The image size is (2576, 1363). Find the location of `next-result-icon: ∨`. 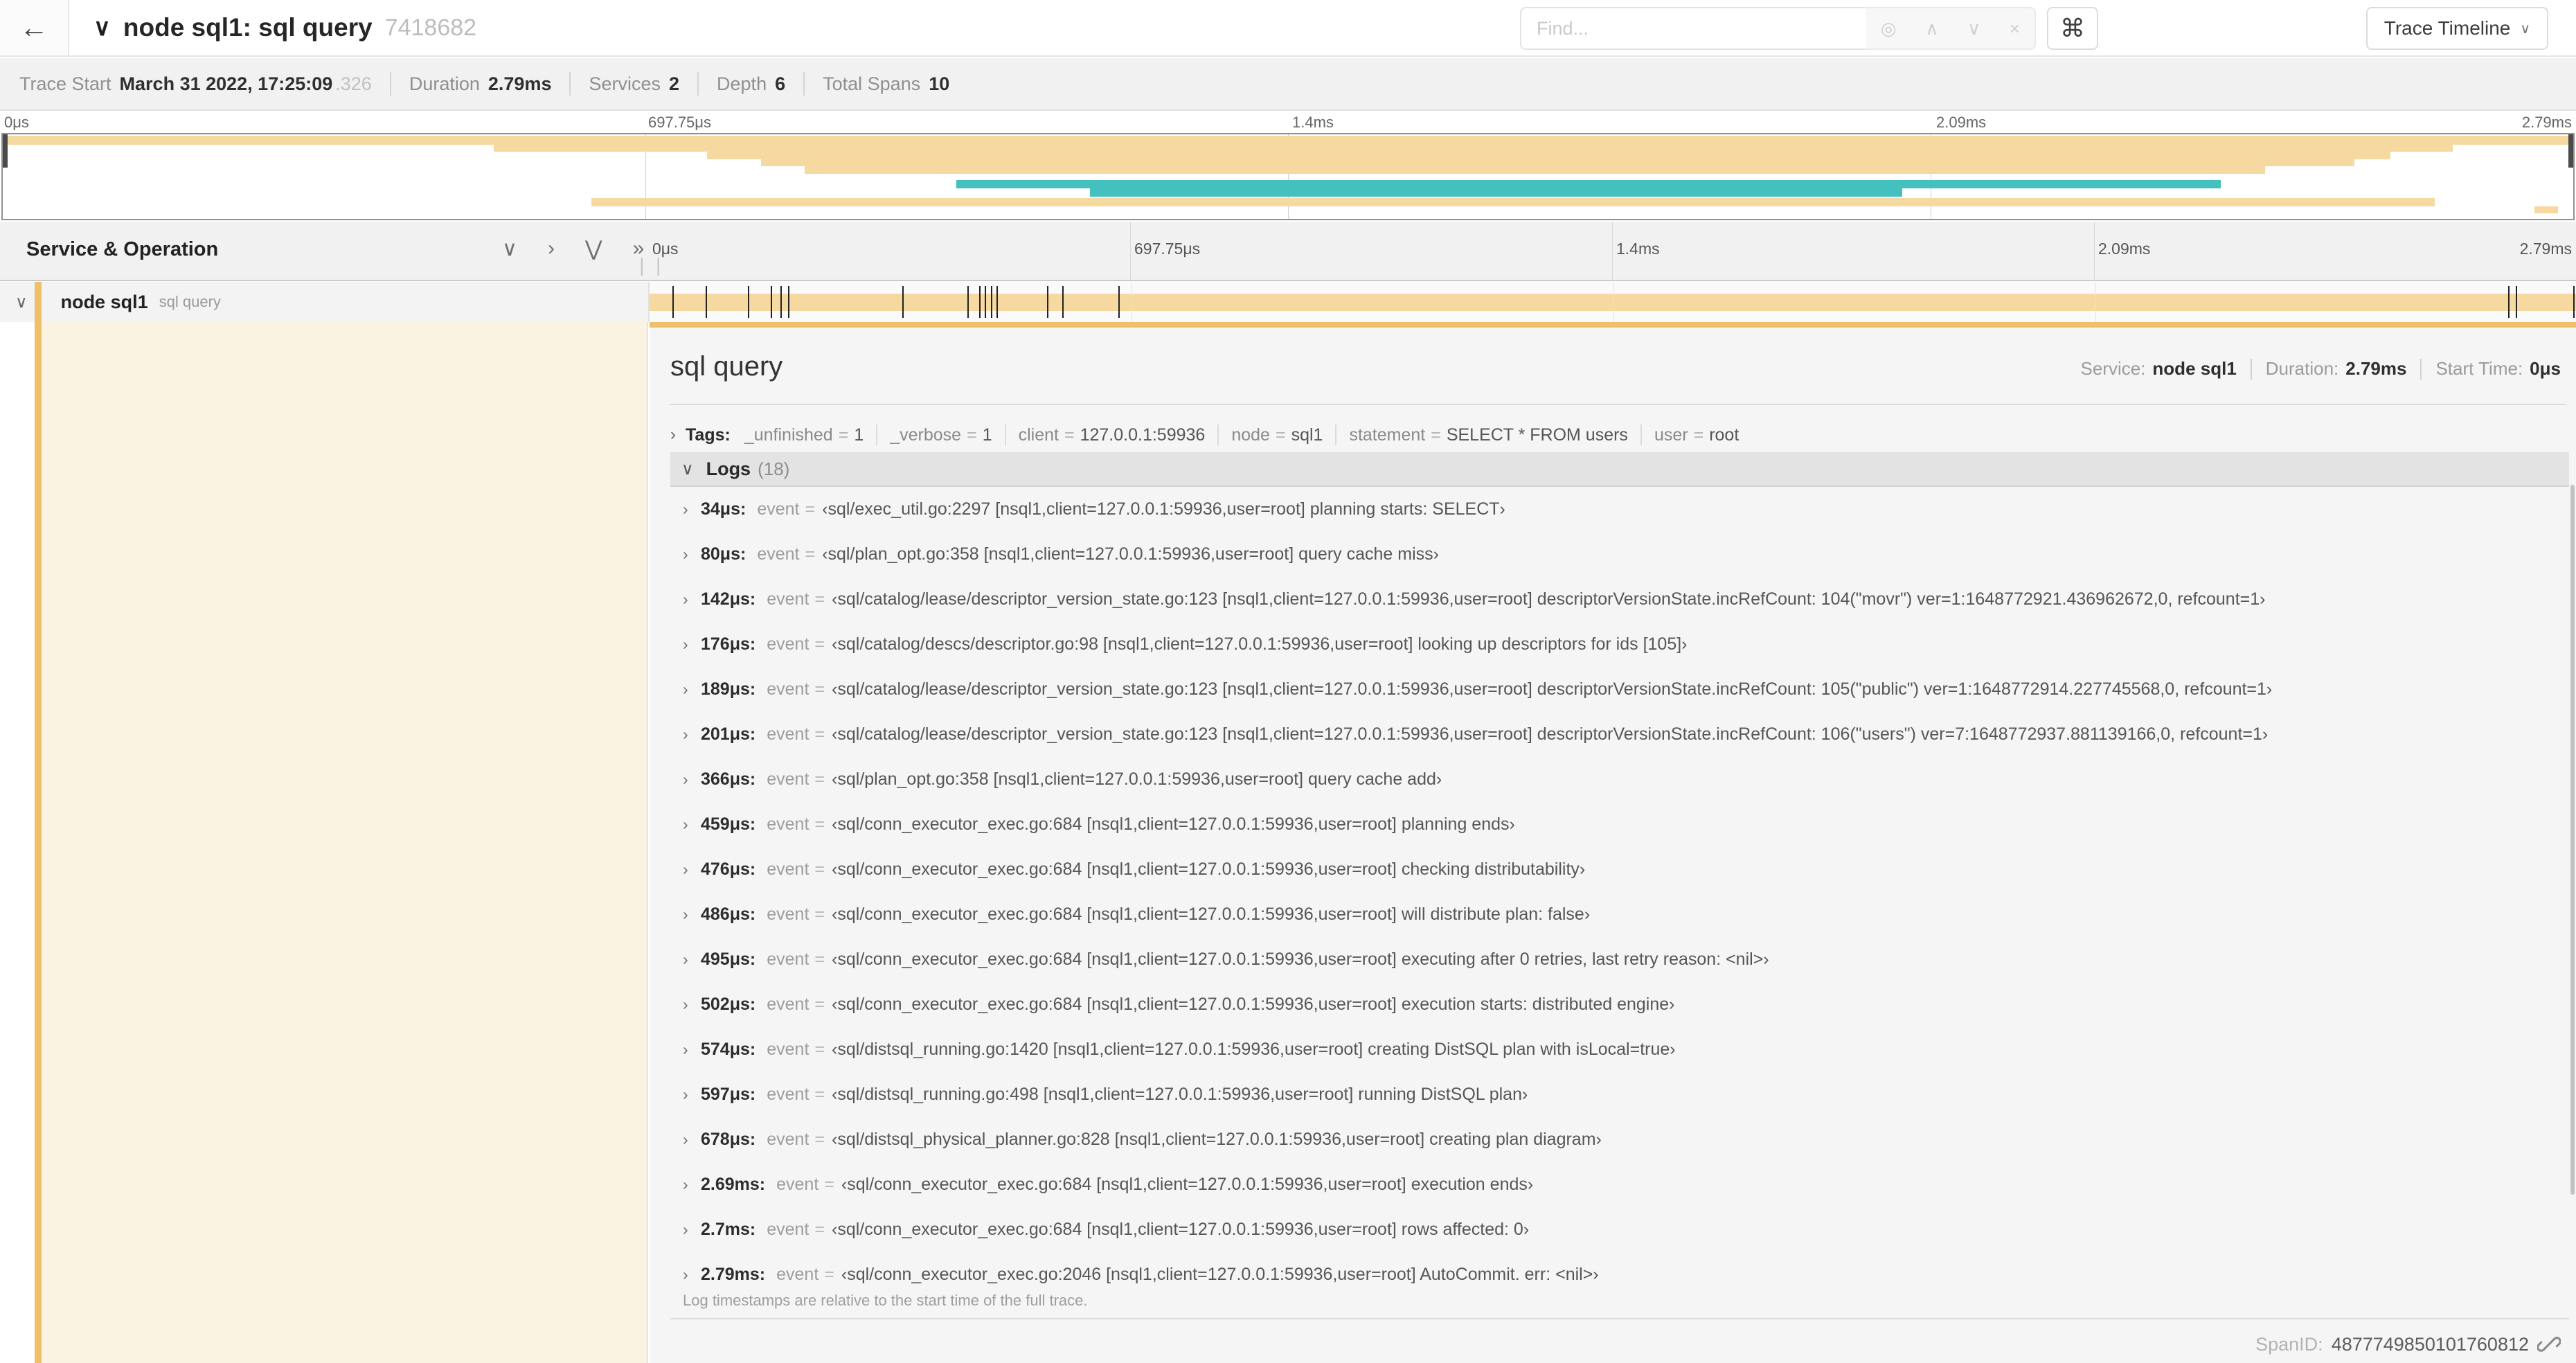

next-result-icon: ∨ is located at coordinates (1973, 28).